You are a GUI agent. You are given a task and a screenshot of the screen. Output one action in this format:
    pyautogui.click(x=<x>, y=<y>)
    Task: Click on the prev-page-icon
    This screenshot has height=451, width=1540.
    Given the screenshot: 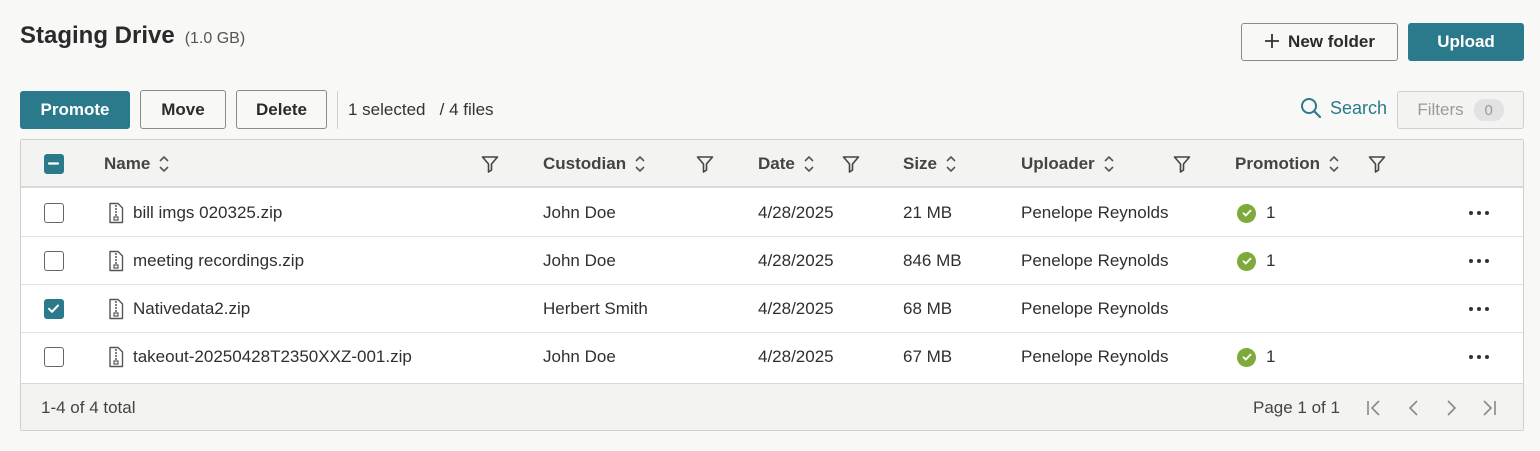 What is the action you would take?
    pyautogui.click(x=1414, y=410)
    